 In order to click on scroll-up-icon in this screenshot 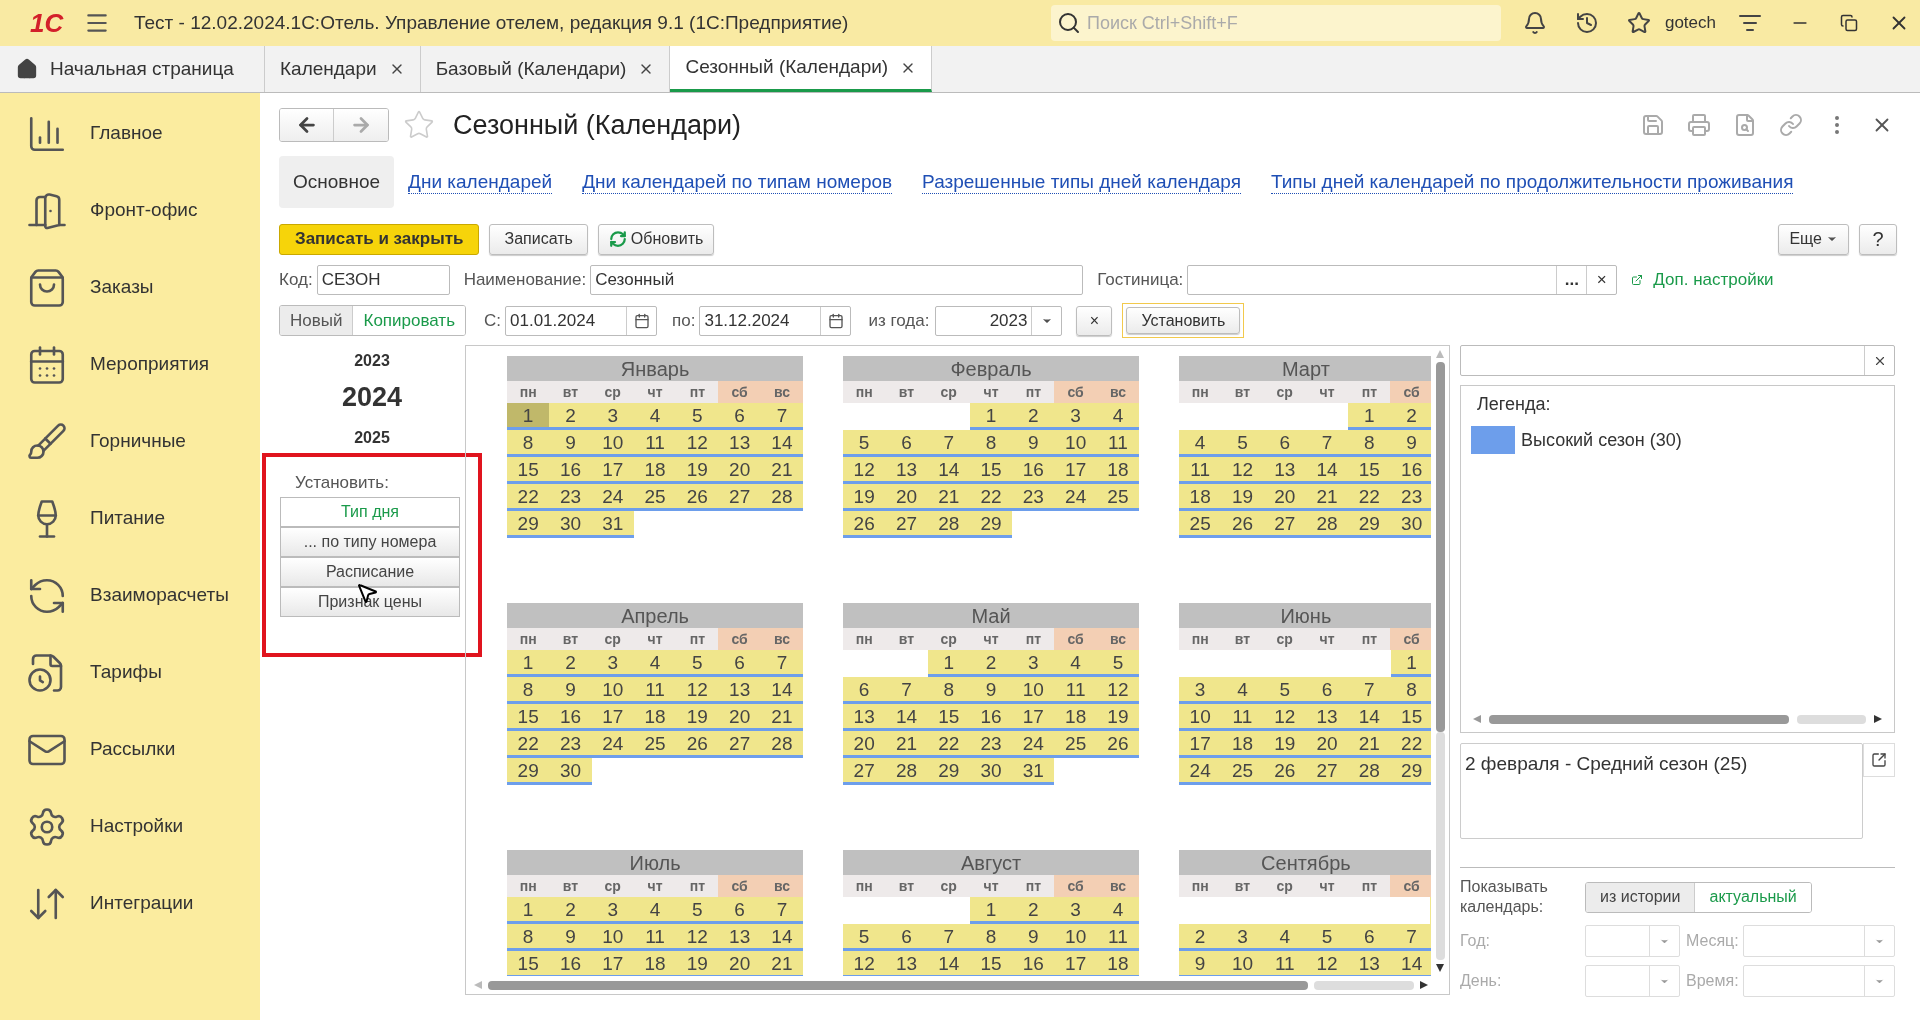, I will do `click(1440, 354)`.